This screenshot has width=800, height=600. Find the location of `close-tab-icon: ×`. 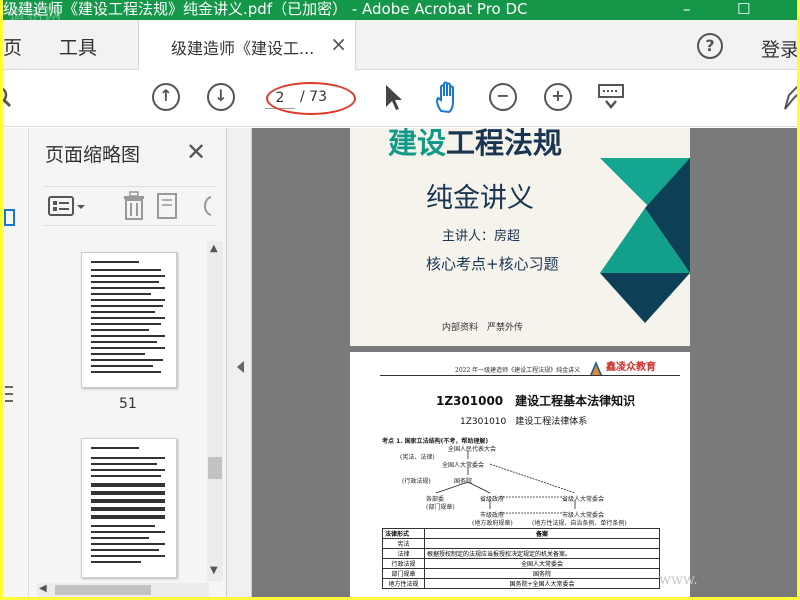

close-tab-icon: × is located at coordinates (338, 44).